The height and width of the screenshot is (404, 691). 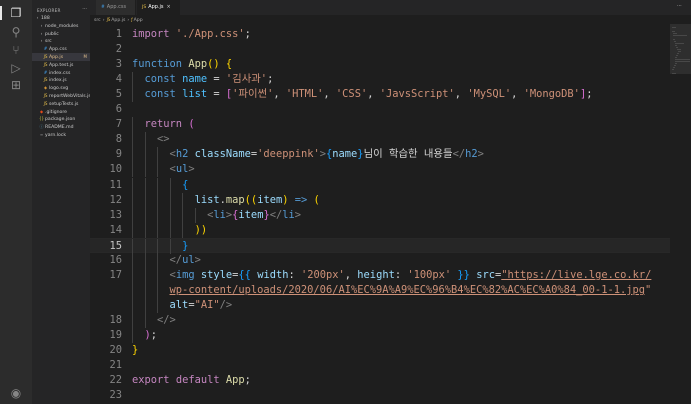 I want to click on code-line: 1 import './App.css';, so click(x=380, y=34).